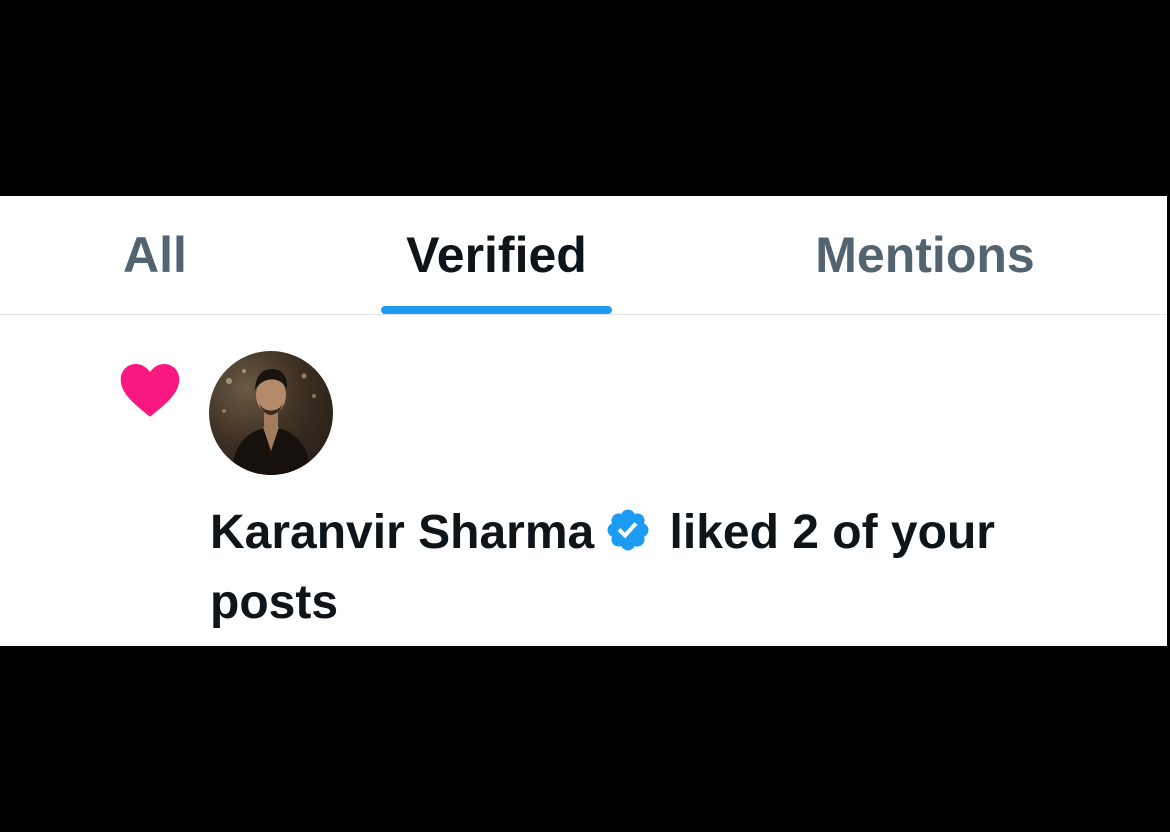  Describe the element at coordinates (925, 255) in the screenshot. I see `tab-mentions: Mentions` at that location.